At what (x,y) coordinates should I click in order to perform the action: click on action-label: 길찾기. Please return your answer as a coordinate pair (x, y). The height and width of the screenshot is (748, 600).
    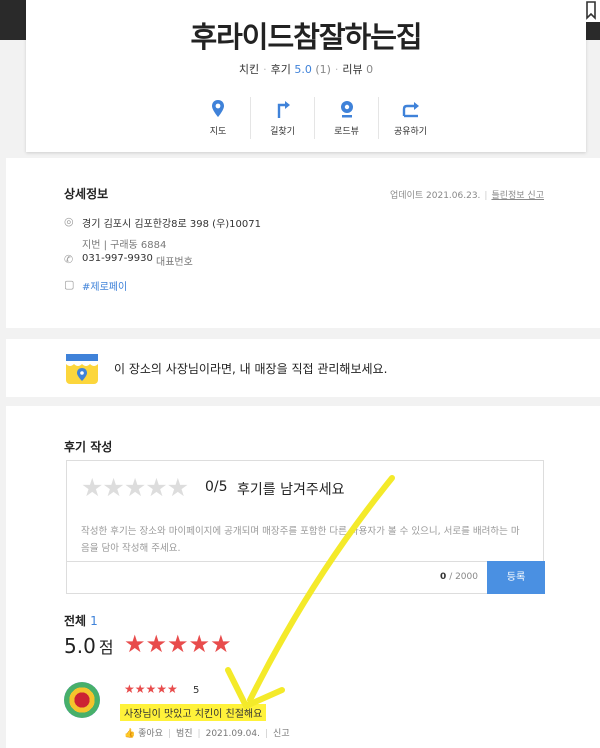
    Looking at the image, I should click on (282, 132).